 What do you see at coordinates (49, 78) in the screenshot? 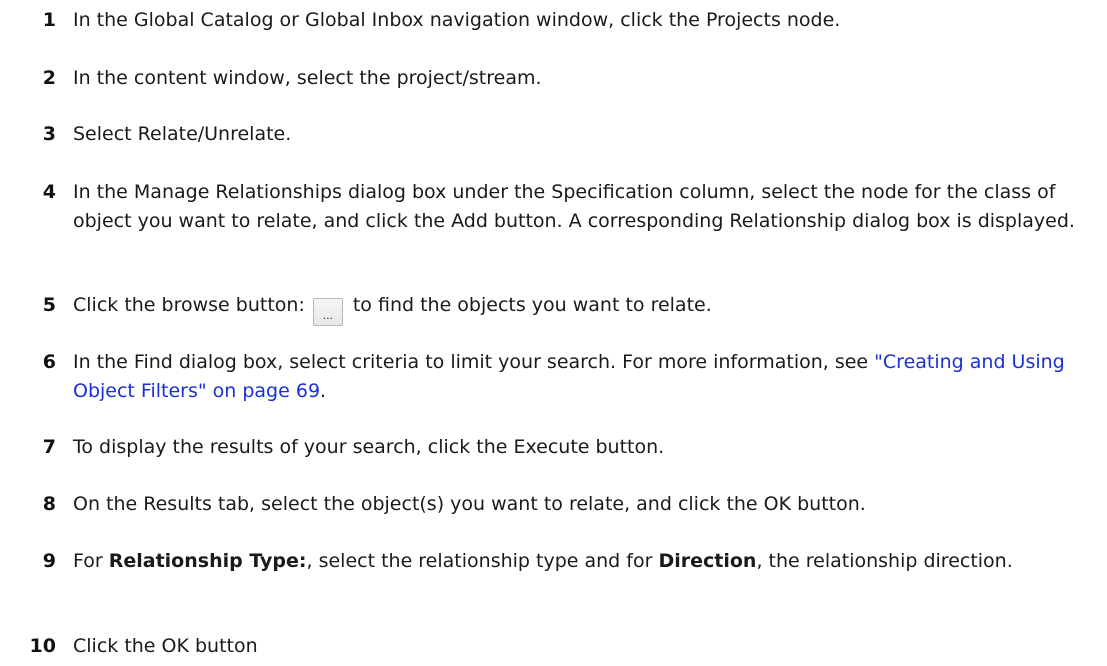
I see `step-number: 2` at bounding box center [49, 78].